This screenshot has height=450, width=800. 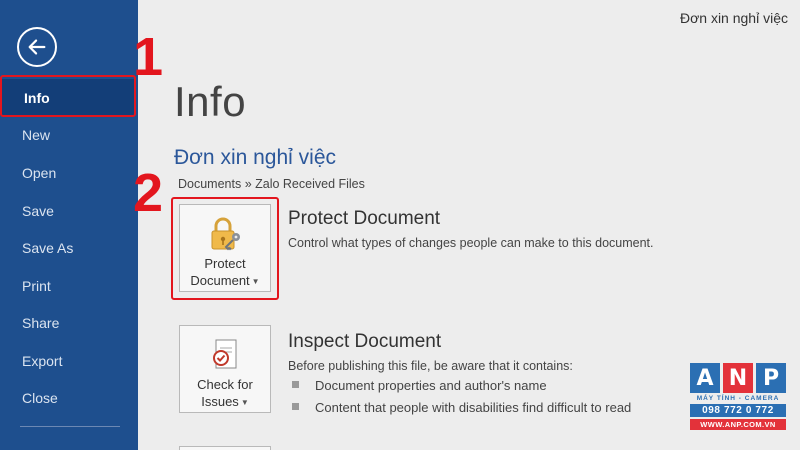 I want to click on sidebar-item-info: Info, so click(x=68, y=98).